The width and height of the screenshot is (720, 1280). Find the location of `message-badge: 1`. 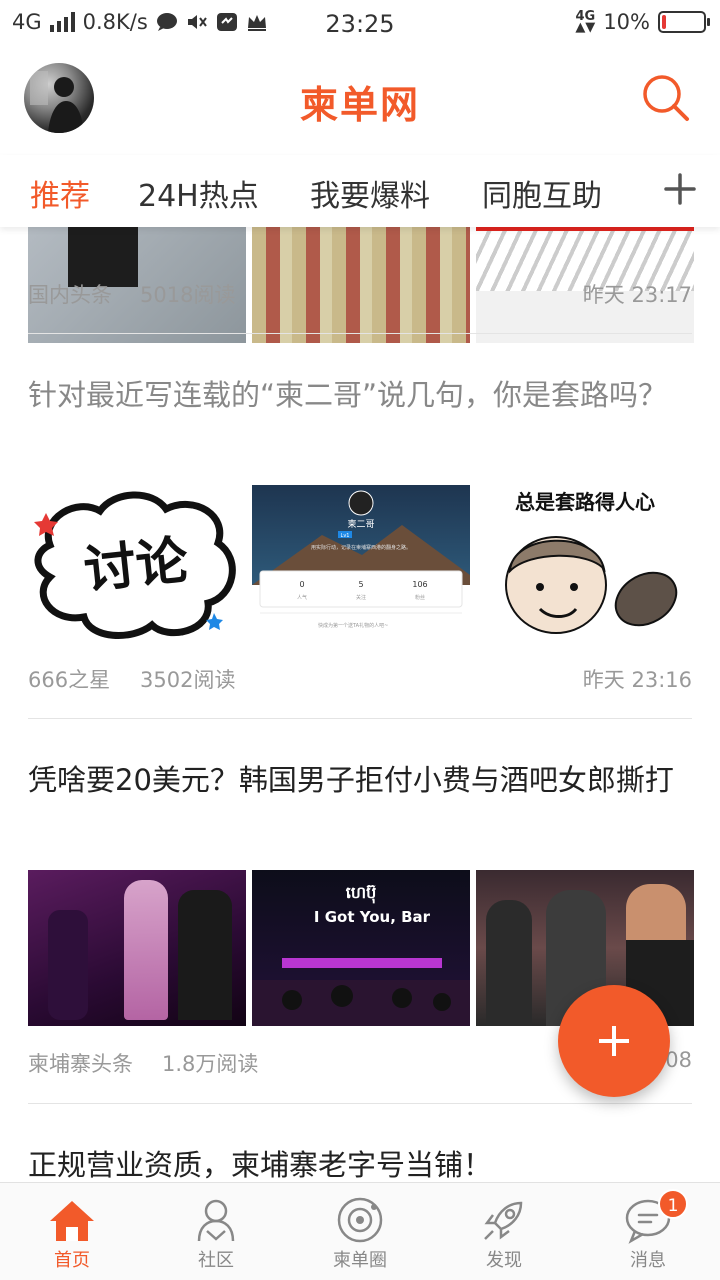

message-badge: 1 is located at coordinates (673, 1204).